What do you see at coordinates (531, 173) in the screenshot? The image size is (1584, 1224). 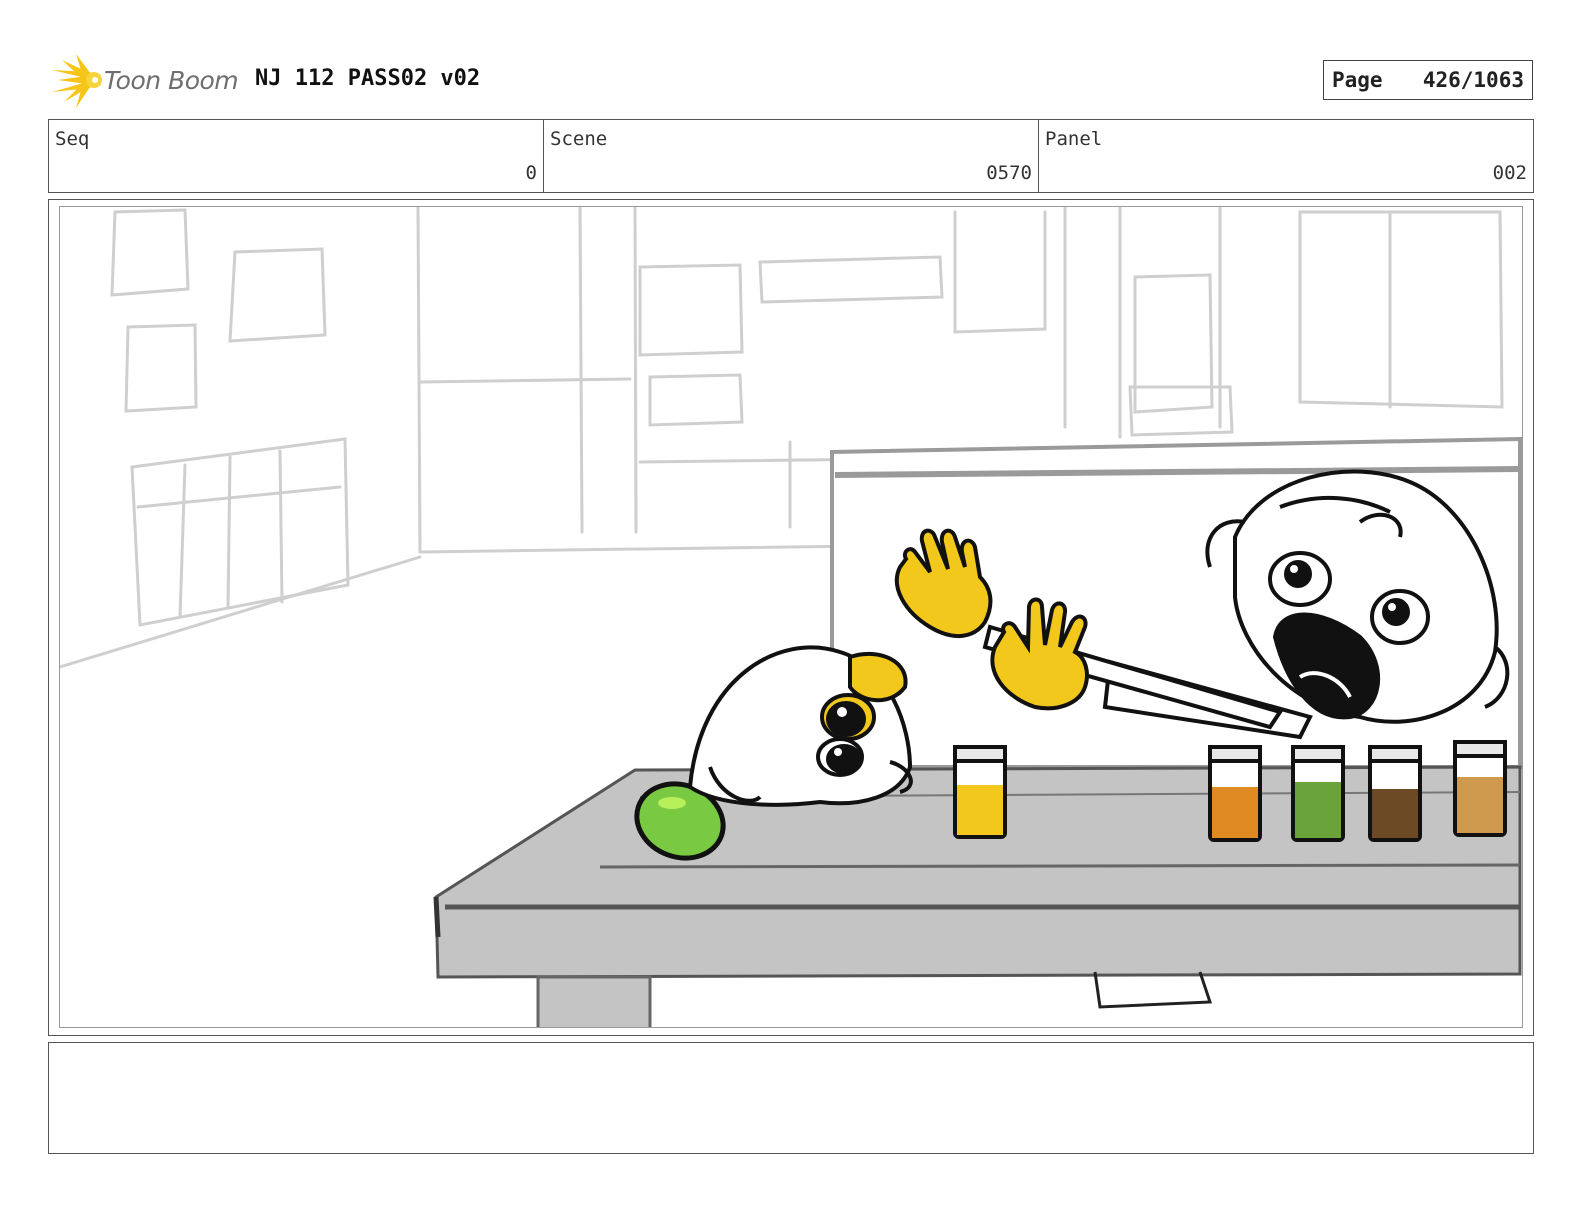 I see `seq-value: 0` at bounding box center [531, 173].